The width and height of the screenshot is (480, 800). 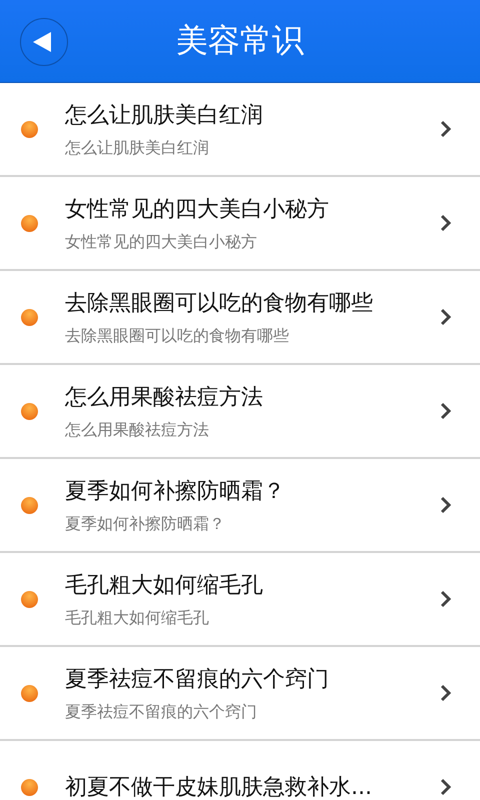 I want to click on list-item: 怎么用果酸祛痘方法 怎么用果酸祛痘方法, so click(x=240, y=412).